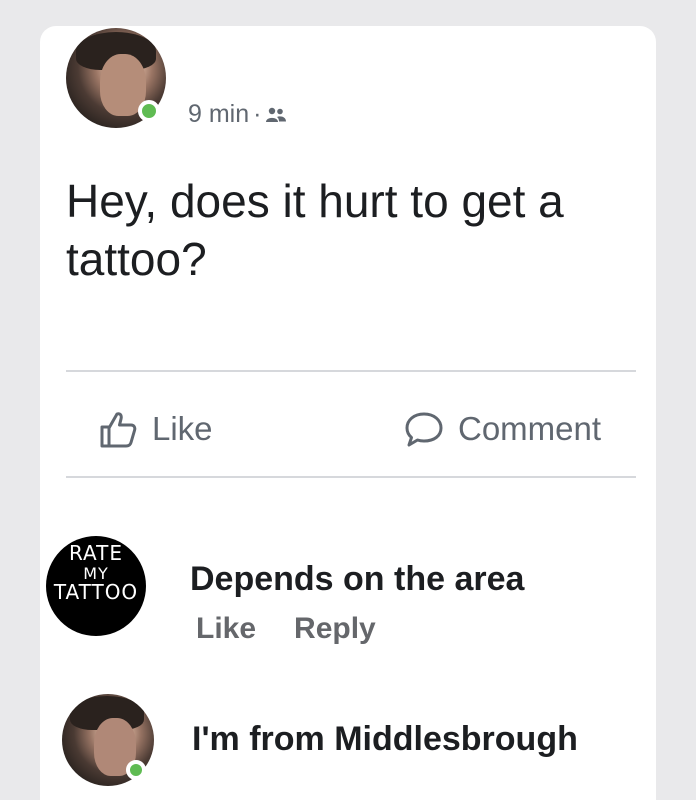 The height and width of the screenshot is (800, 696). I want to click on divider-bottom, so click(351, 477).